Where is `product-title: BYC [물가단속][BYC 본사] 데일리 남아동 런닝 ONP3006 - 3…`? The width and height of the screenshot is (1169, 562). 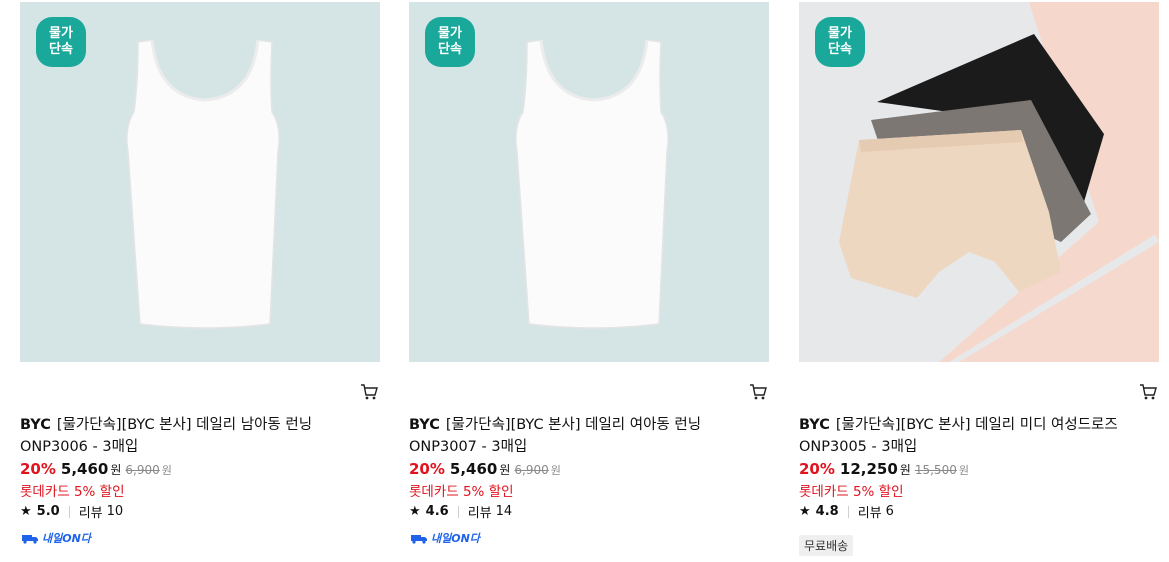
product-title: BYC [물가단속][BYC 본사] 데일리 남아동 런닝 ONP3006 - 3… is located at coordinates (190, 436).